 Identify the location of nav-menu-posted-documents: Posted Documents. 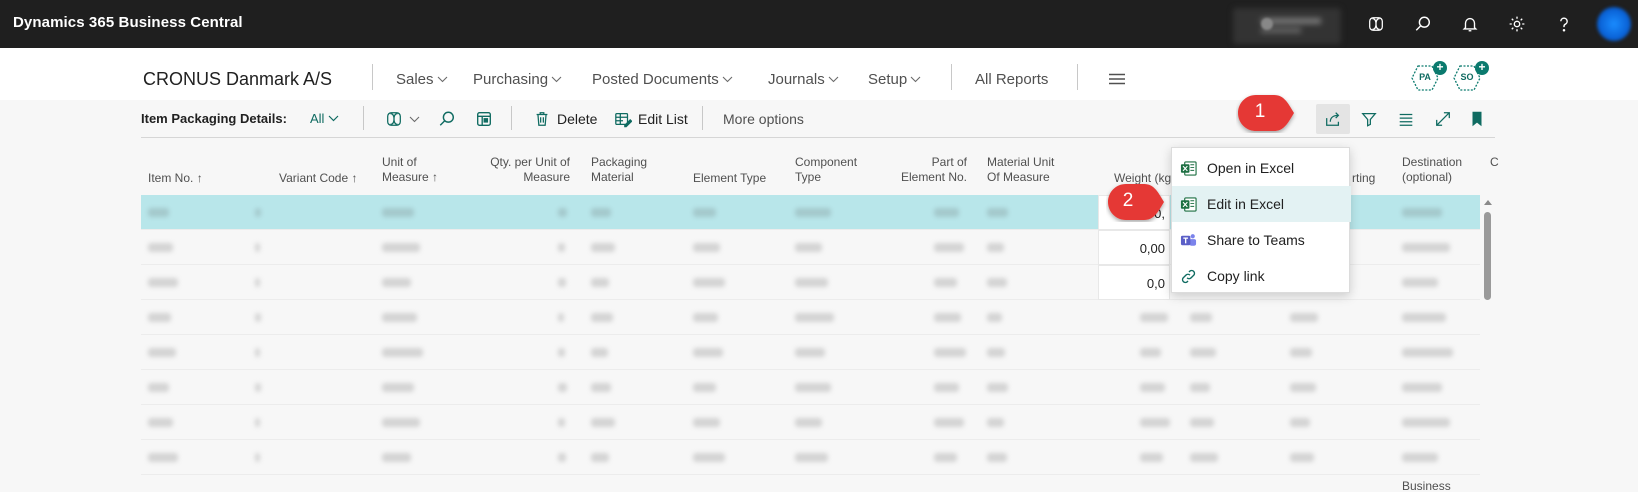
(662, 79).